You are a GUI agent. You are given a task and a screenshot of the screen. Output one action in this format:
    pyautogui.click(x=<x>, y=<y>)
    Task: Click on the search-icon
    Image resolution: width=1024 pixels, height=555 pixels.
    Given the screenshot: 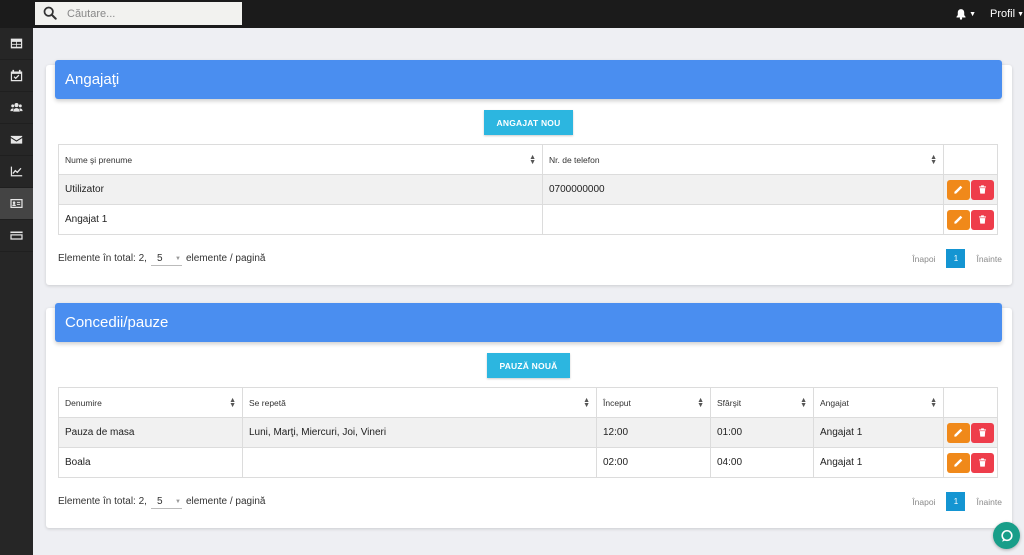 What is the action you would take?
    pyautogui.click(x=50, y=13)
    